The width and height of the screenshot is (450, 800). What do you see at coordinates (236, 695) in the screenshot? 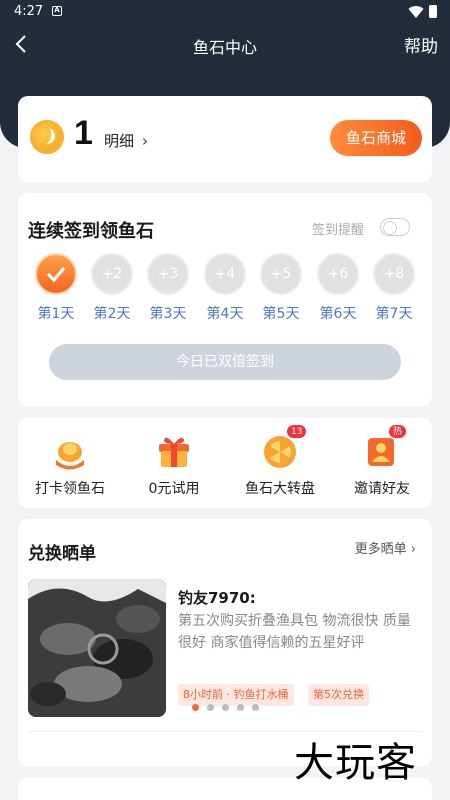
I see `share-time-tag: 8小时前 · 钓鱼打水桶` at bounding box center [236, 695].